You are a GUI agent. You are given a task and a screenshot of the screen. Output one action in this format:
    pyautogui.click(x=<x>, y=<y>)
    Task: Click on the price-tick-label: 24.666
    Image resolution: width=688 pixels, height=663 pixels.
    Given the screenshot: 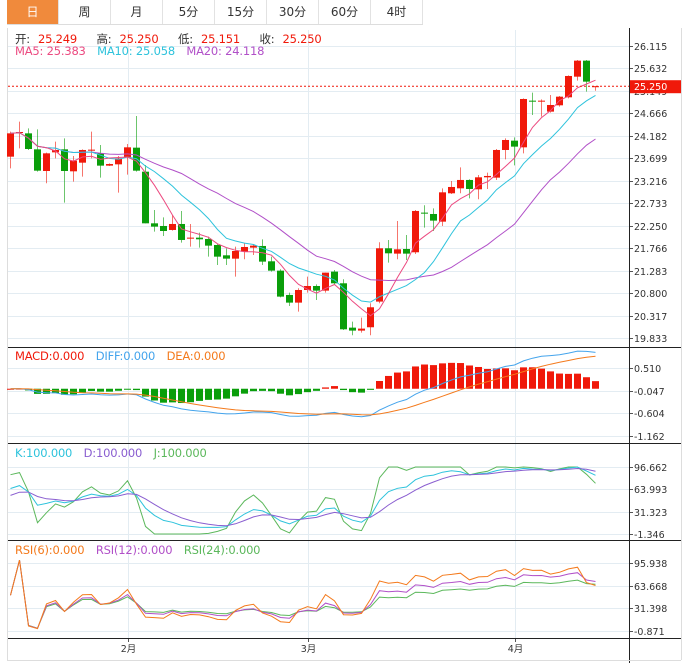 What is the action you would take?
    pyautogui.click(x=650, y=114)
    